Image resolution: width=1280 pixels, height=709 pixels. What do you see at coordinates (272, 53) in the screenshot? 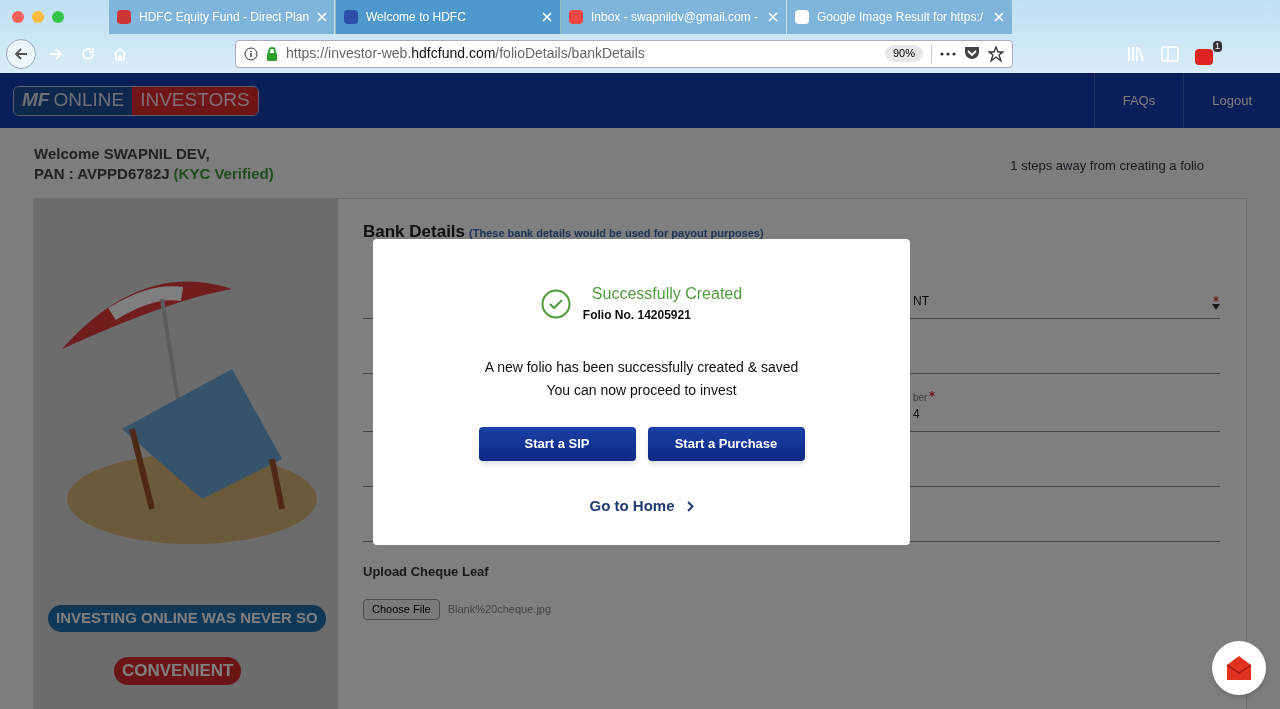
I see `lock-icon` at bounding box center [272, 53].